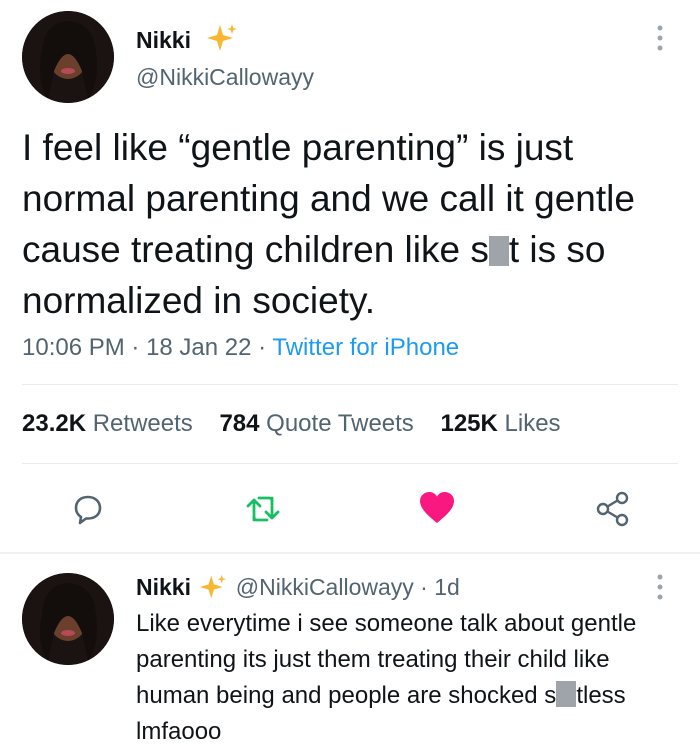 Image resolution: width=700 pixels, height=750 pixels. What do you see at coordinates (325, 587) in the screenshot?
I see `reply-author-handle: @NikkiCallowayy` at bounding box center [325, 587].